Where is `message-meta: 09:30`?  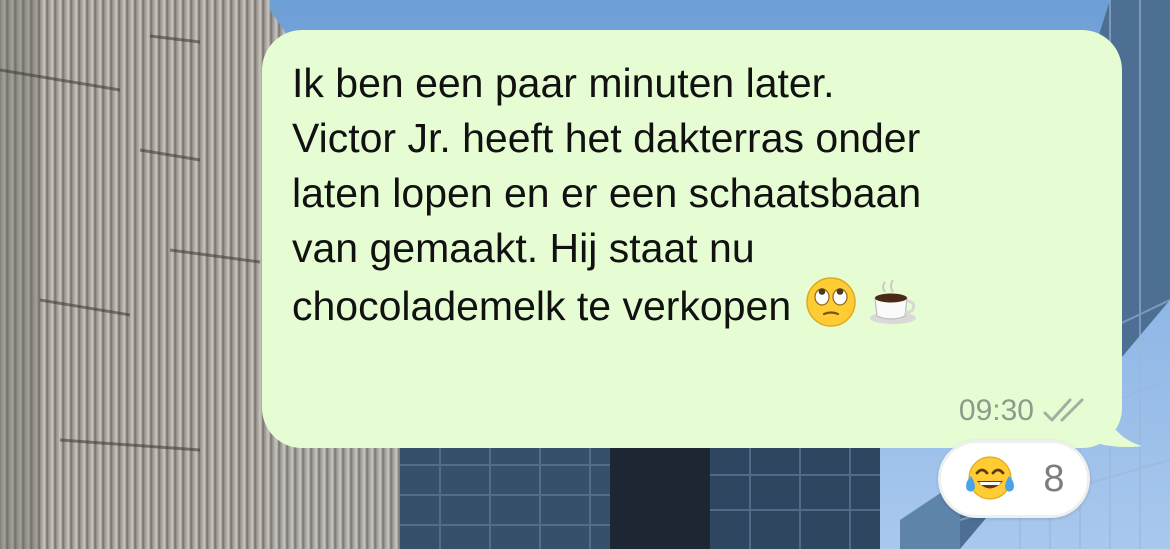 message-meta: 09:30 is located at coordinates (1025, 411).